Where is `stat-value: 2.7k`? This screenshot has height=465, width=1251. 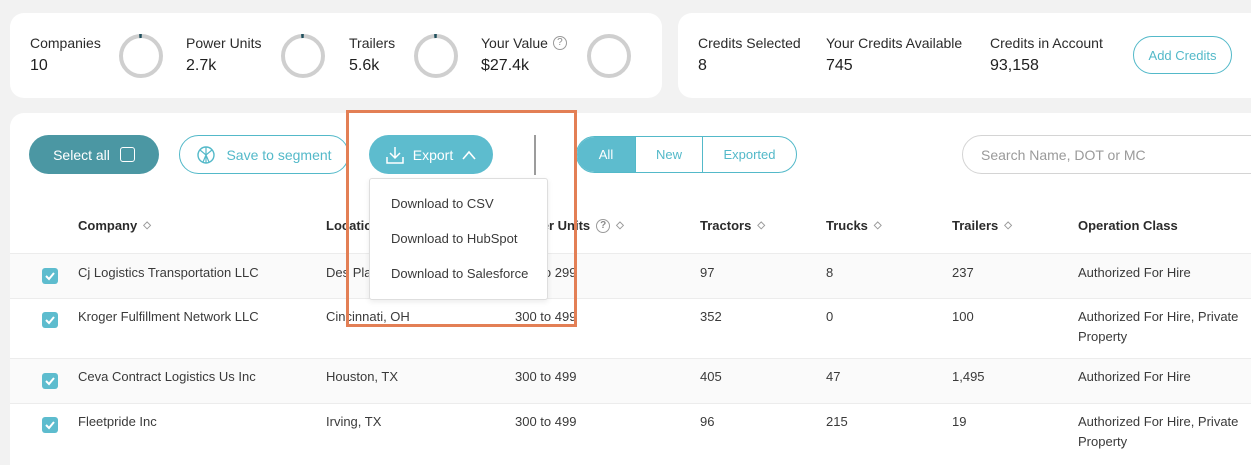 stat-value: 2.7k is located at coordinates (201, 65).